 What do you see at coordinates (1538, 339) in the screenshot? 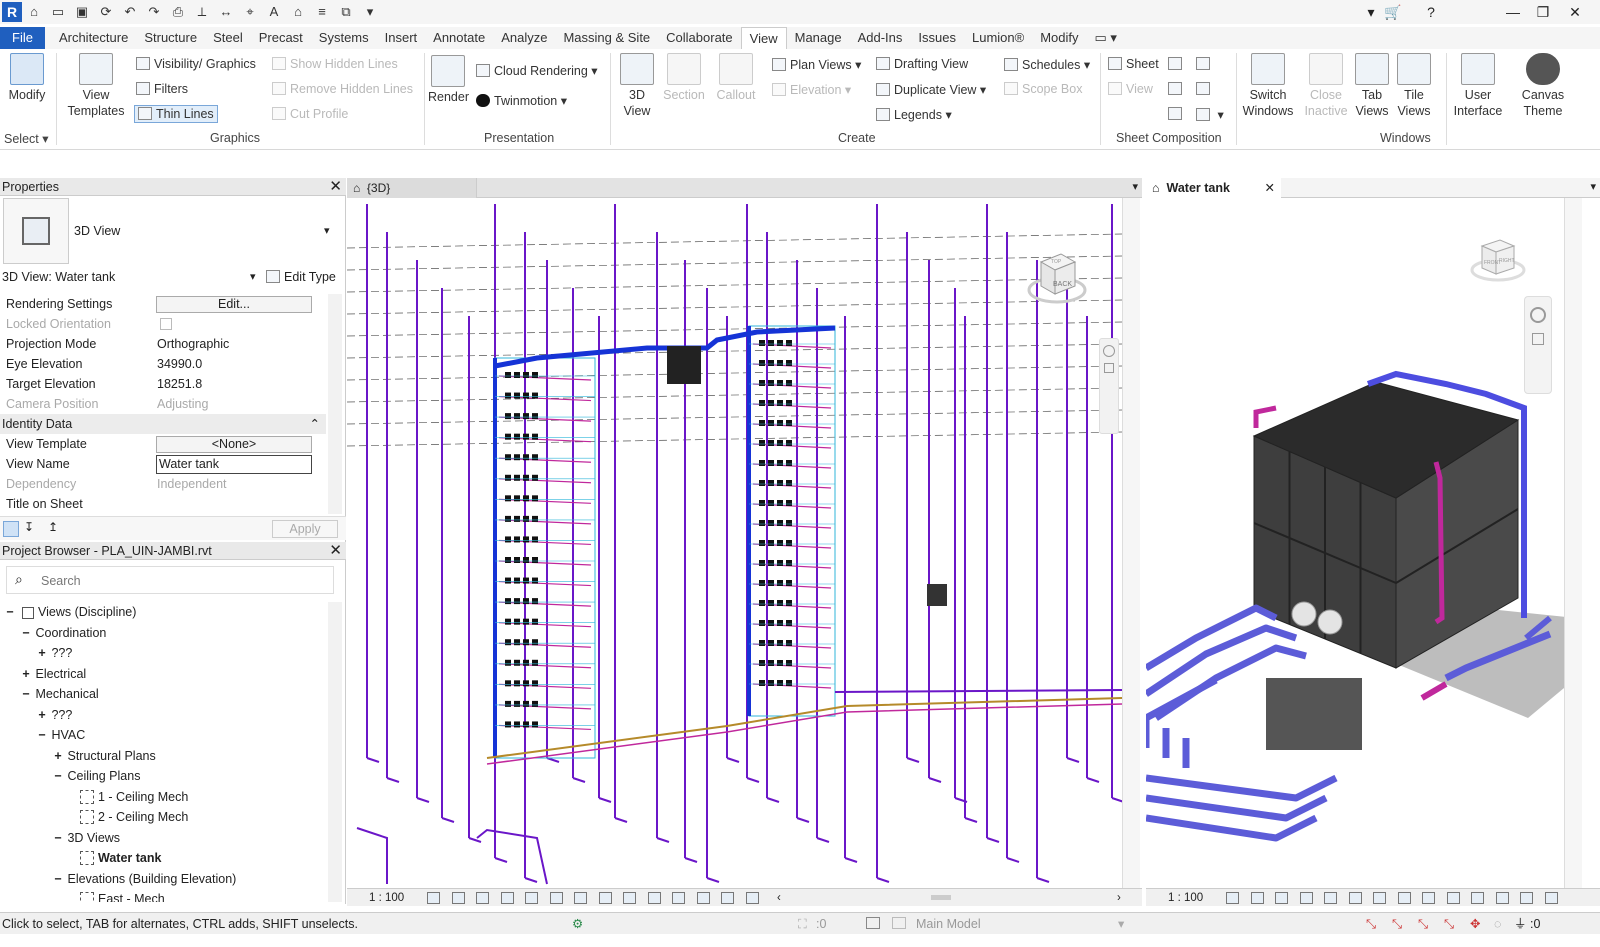
I see `zoom-icon` at bounding box center [1538, 339].